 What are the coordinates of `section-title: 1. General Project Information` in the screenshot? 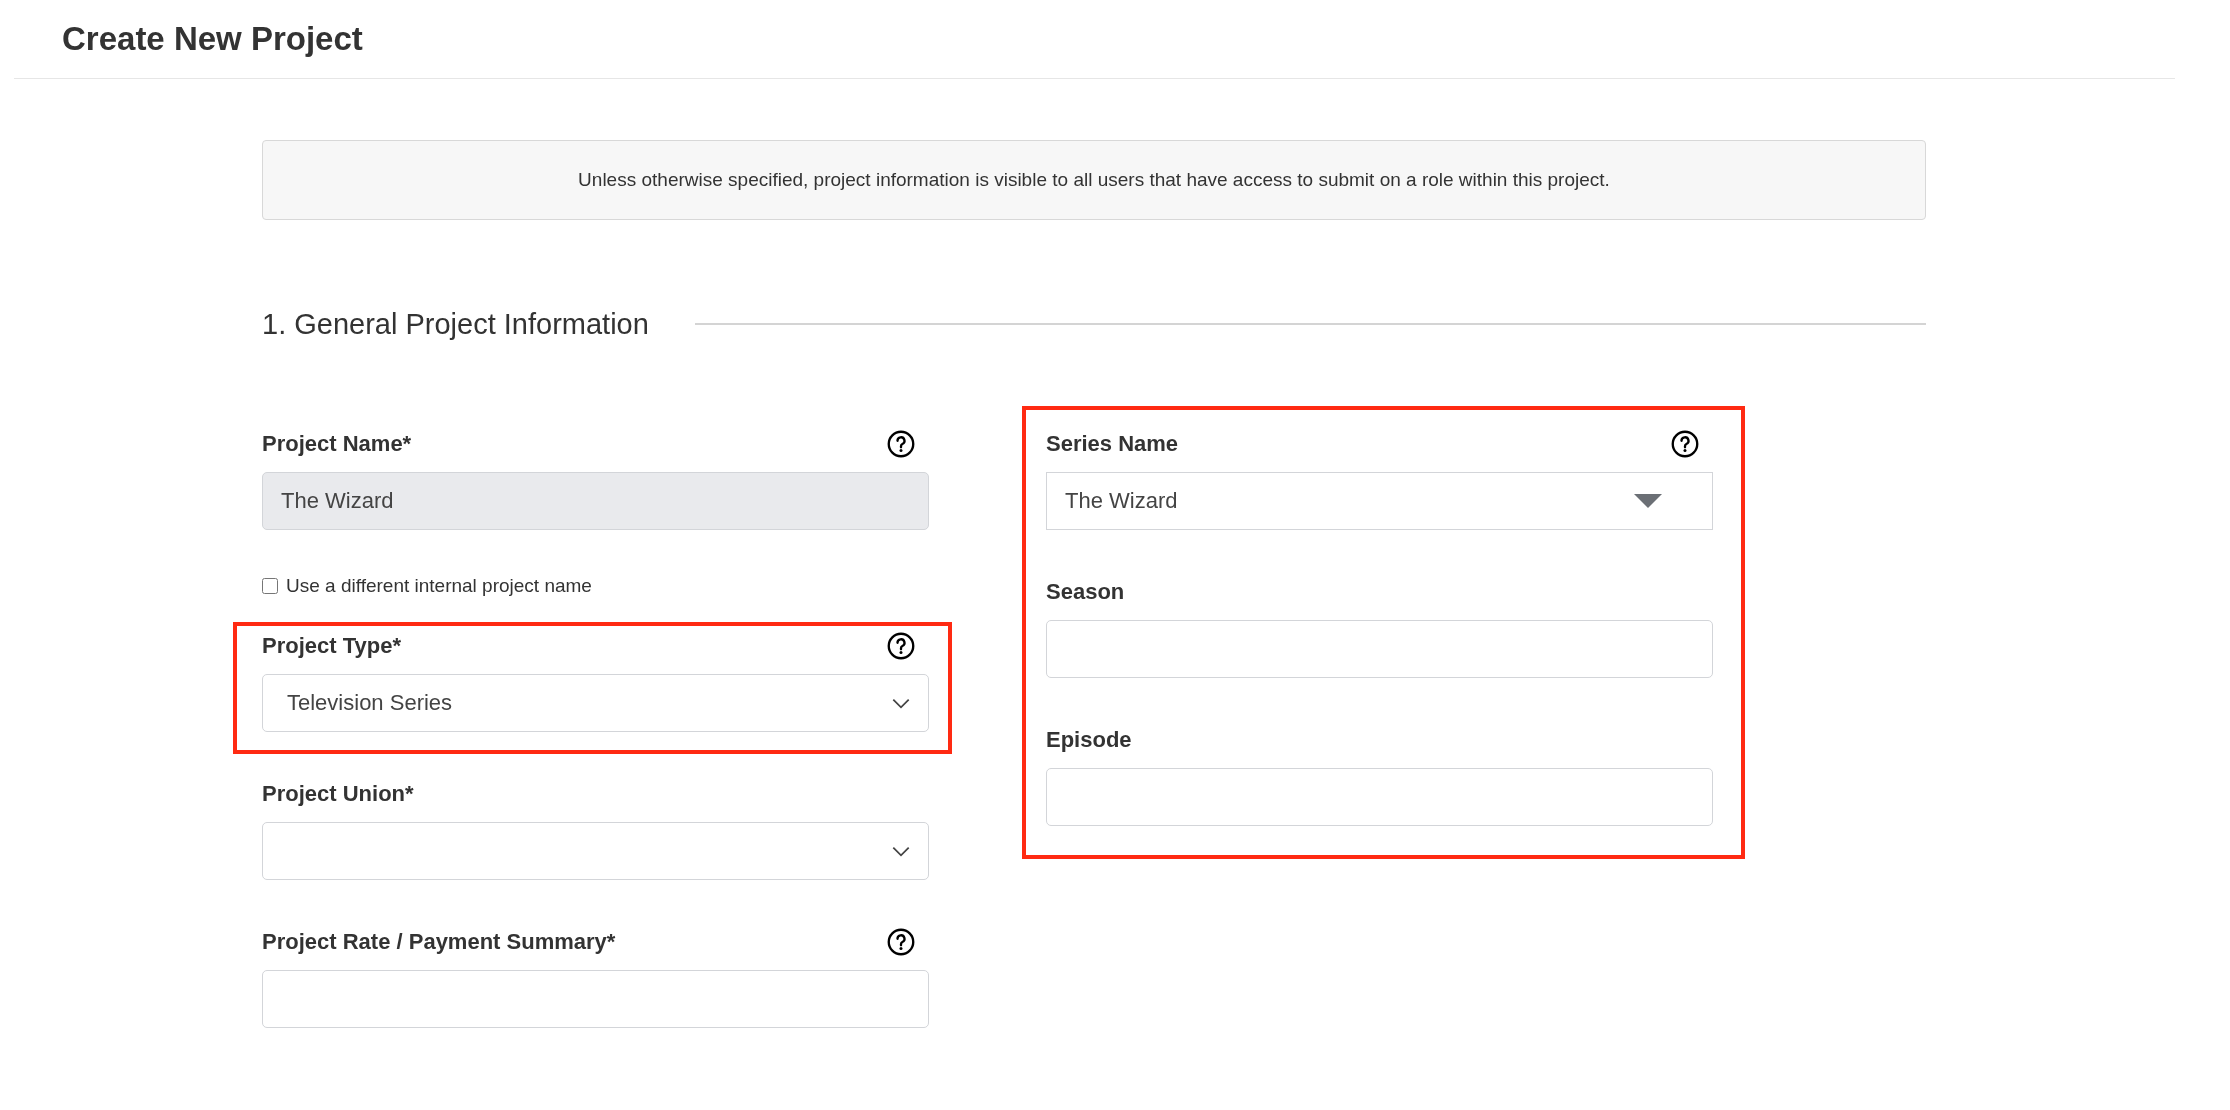 It's located at (455, 324).